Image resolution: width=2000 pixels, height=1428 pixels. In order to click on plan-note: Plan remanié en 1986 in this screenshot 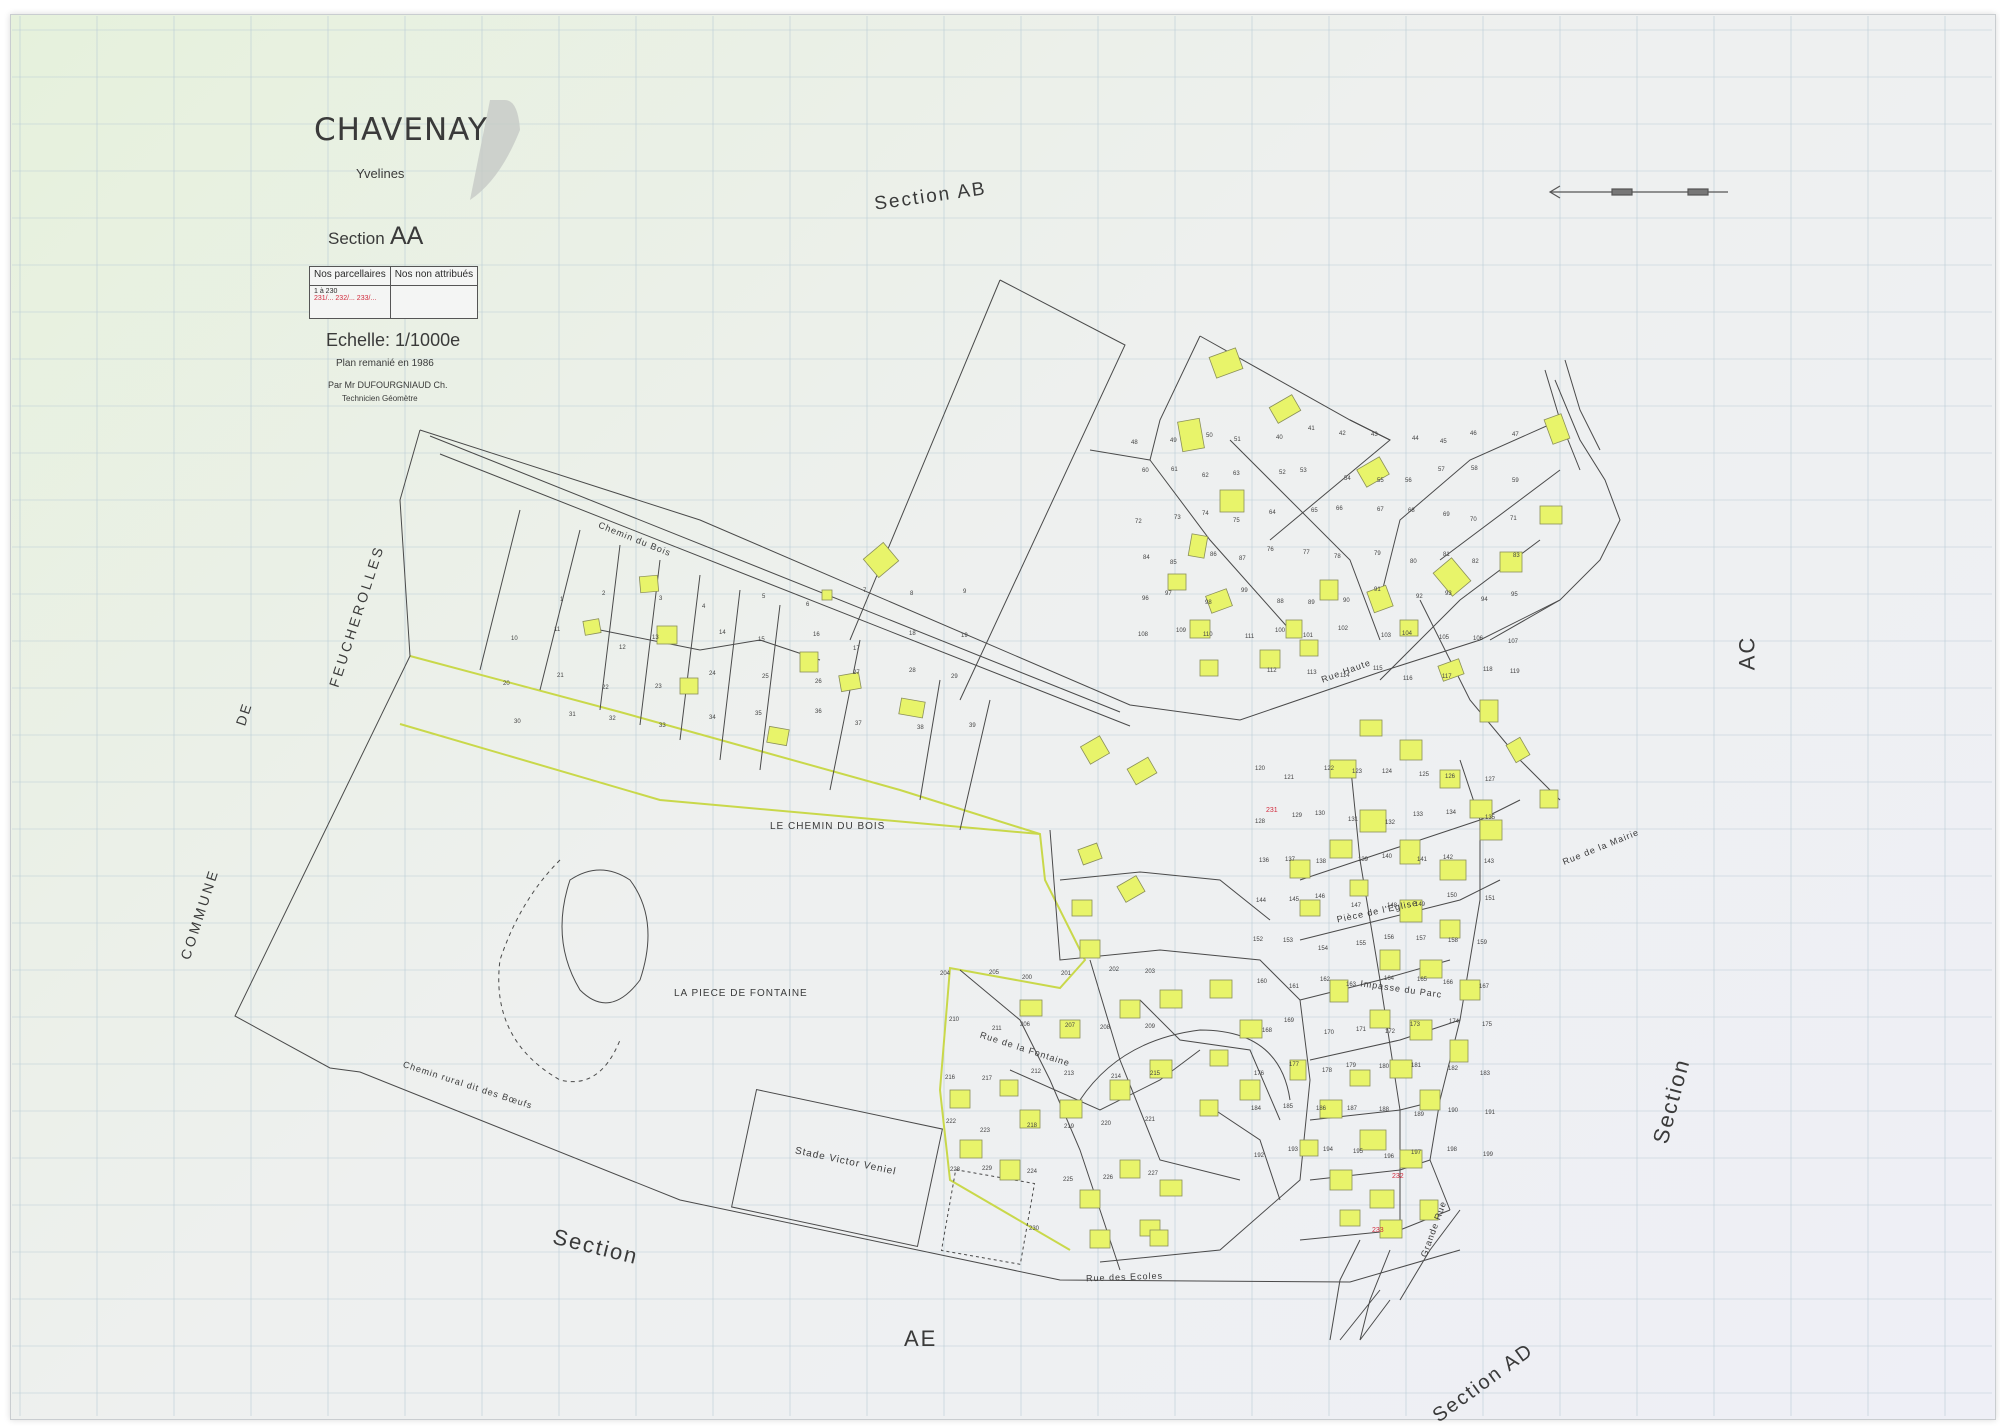, I will do `click(385, 363)`.